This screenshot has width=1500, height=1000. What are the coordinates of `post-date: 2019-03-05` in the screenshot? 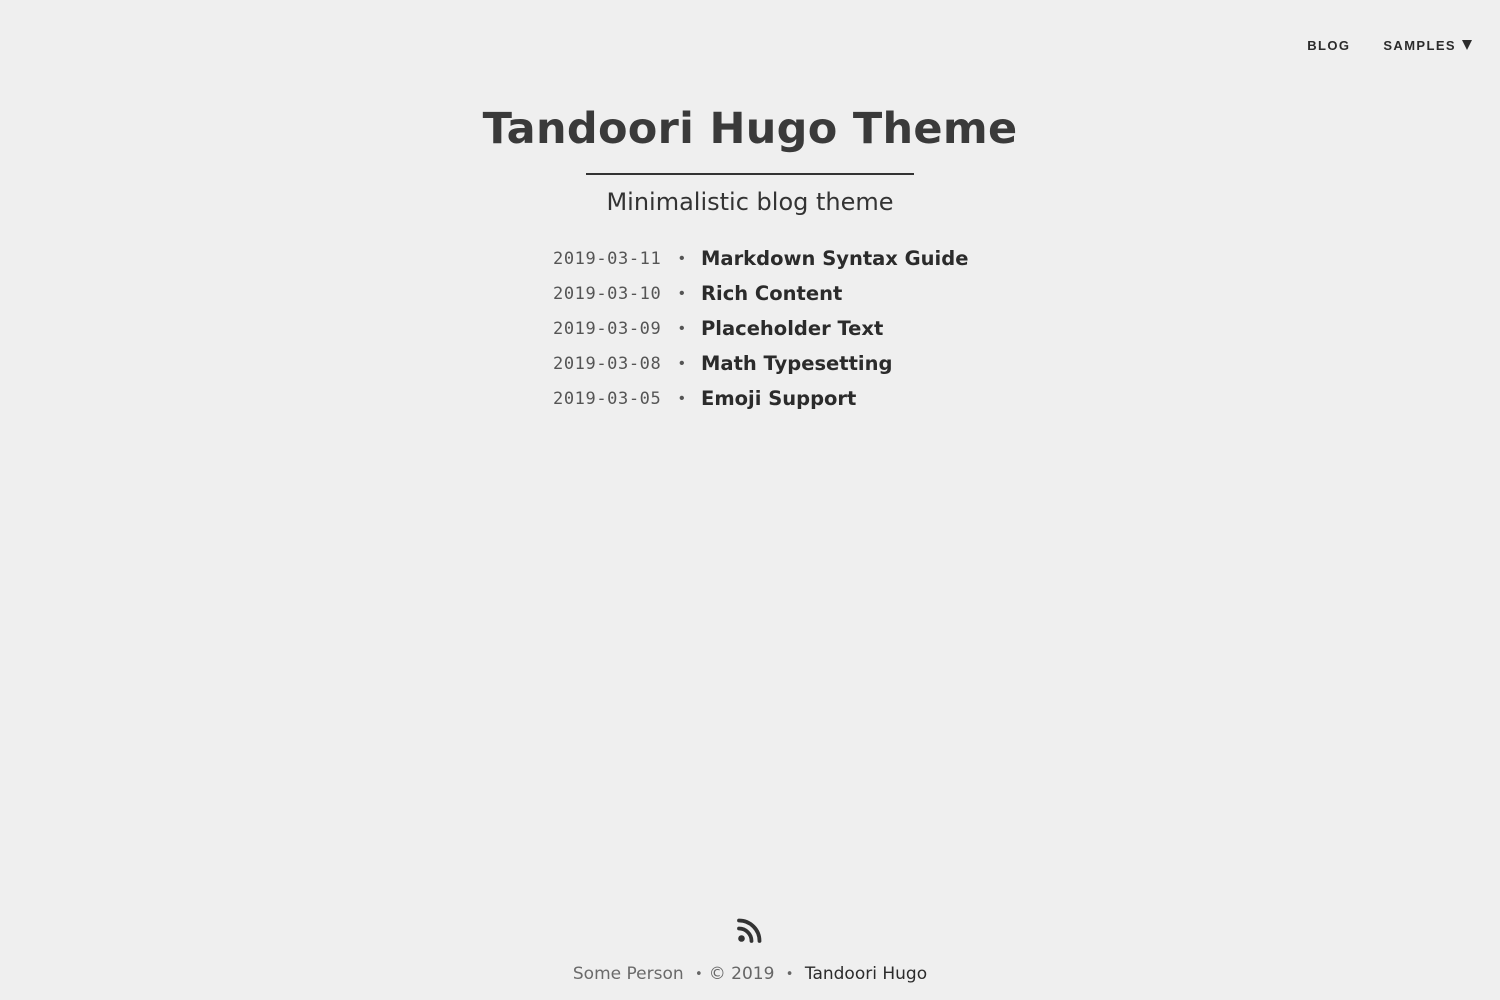 It's located at (607, 398).